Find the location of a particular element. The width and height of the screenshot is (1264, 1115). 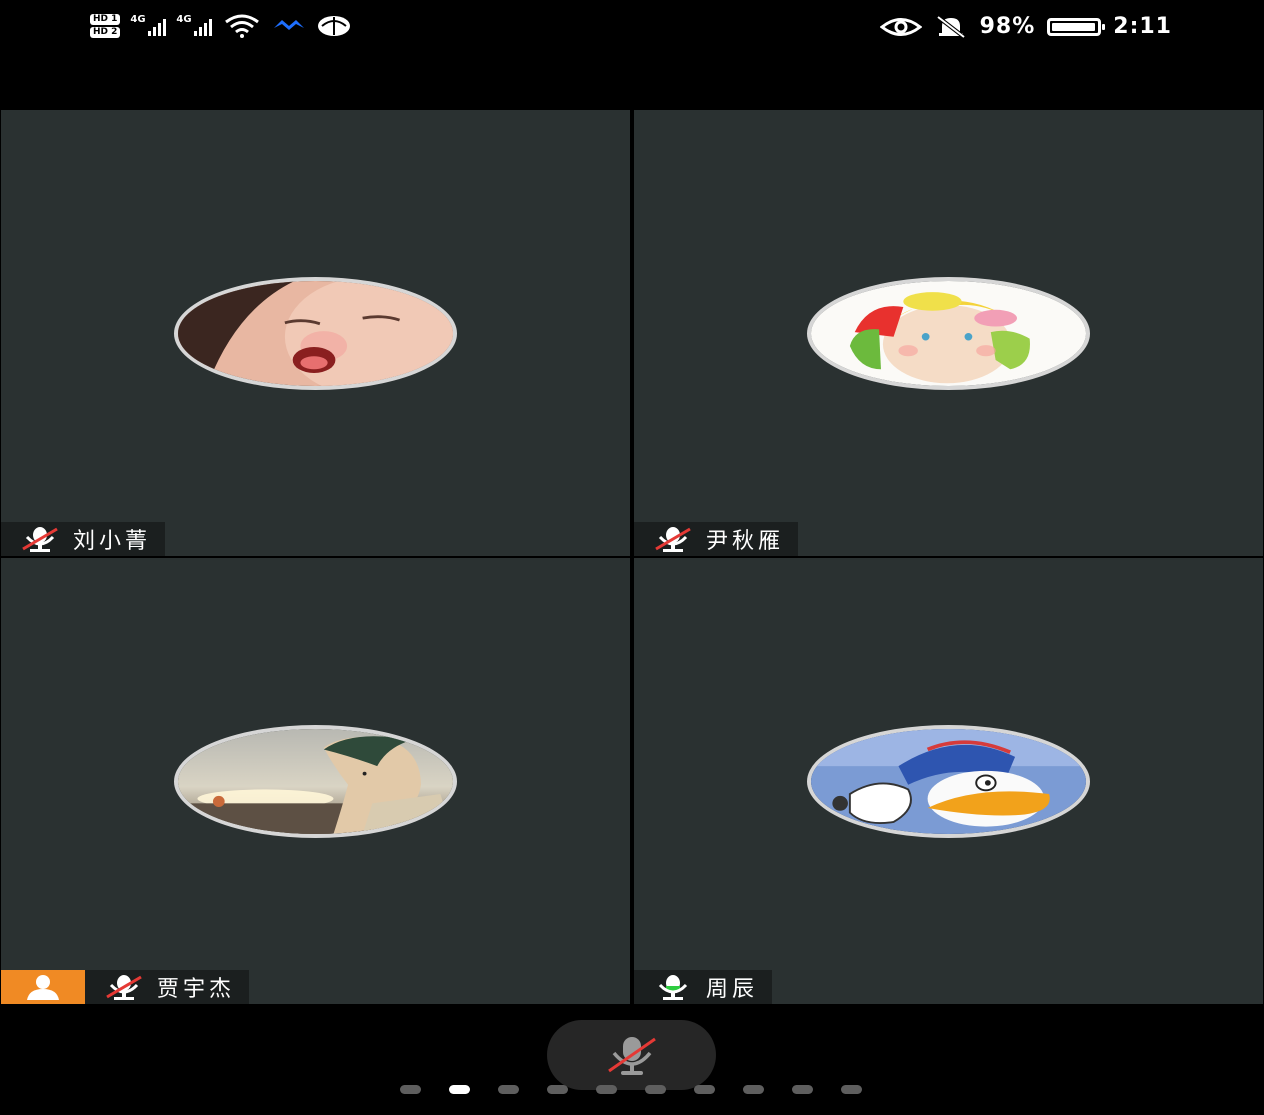

participant-name: 周辰 is located at coordinates (732, 989).